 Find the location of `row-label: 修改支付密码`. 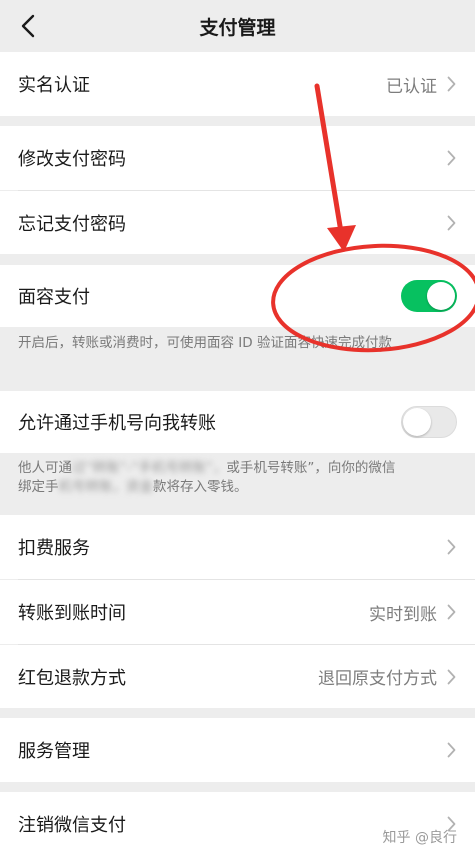

row-label: 修改支付密码 is located at coordinates (72, 159).